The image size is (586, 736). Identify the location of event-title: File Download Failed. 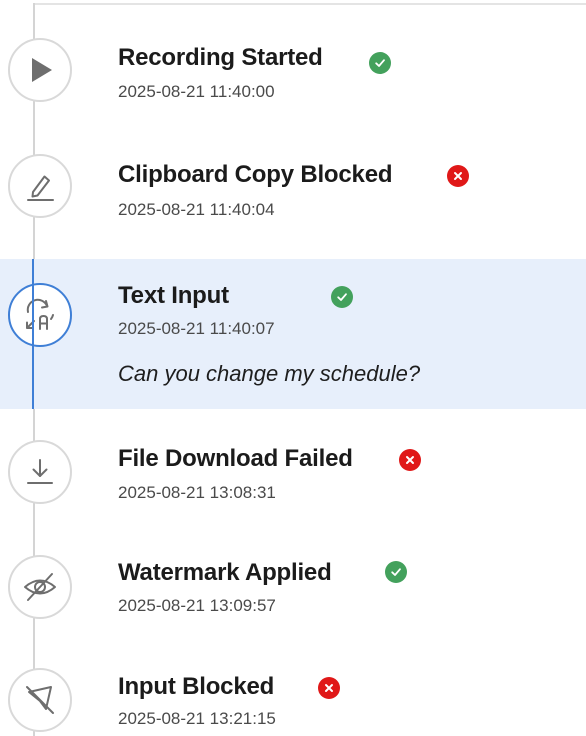
(235, 458).